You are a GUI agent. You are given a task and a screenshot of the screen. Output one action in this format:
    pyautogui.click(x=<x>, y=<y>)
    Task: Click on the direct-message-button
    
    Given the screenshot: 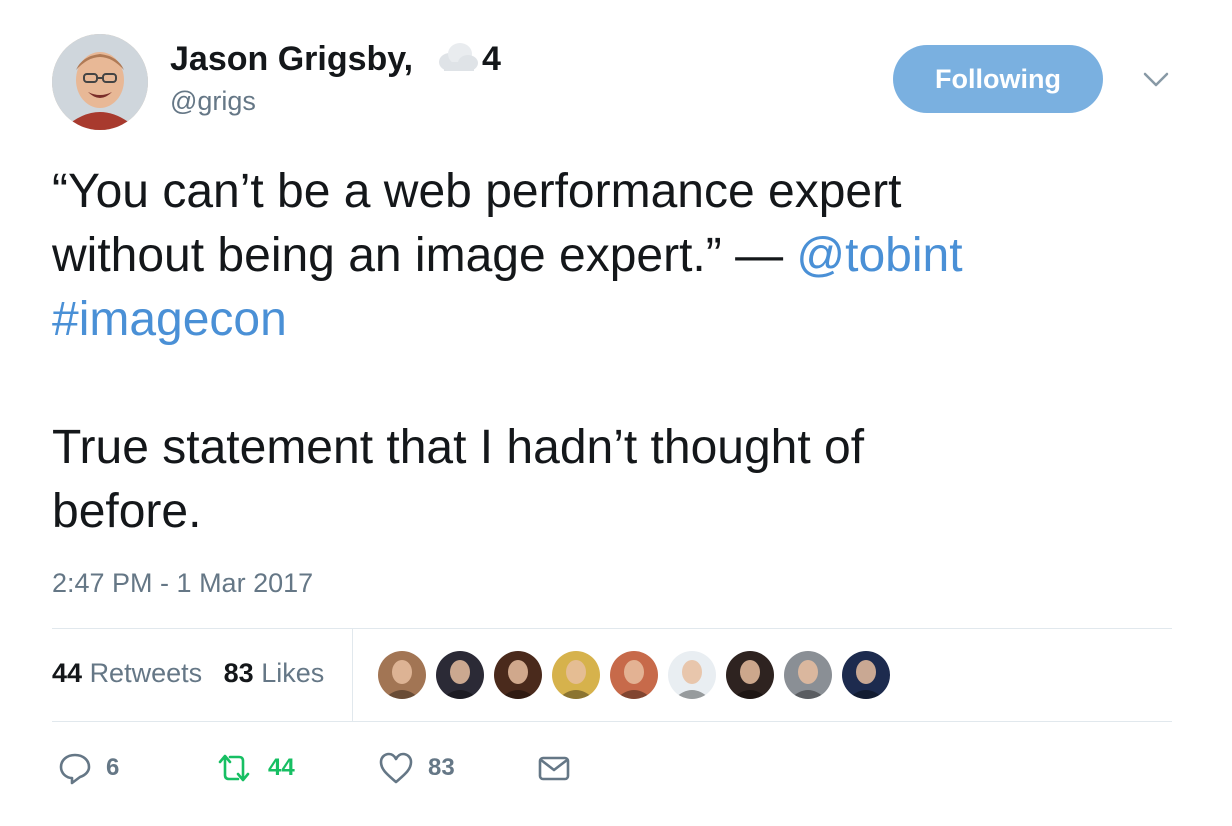 What is the action you would take?
    pyautogui.click(x=554, y=768)
    